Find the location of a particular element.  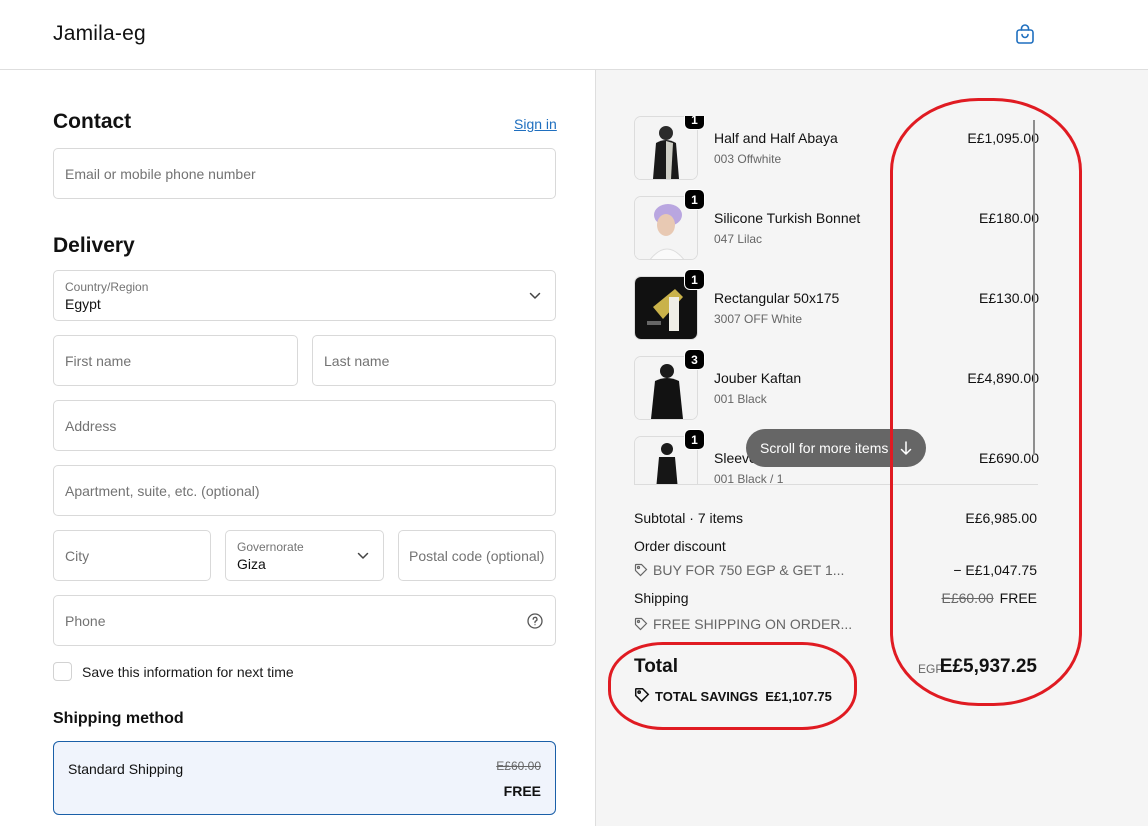

address-placeholder: Address is located at coordinates (91, 425).